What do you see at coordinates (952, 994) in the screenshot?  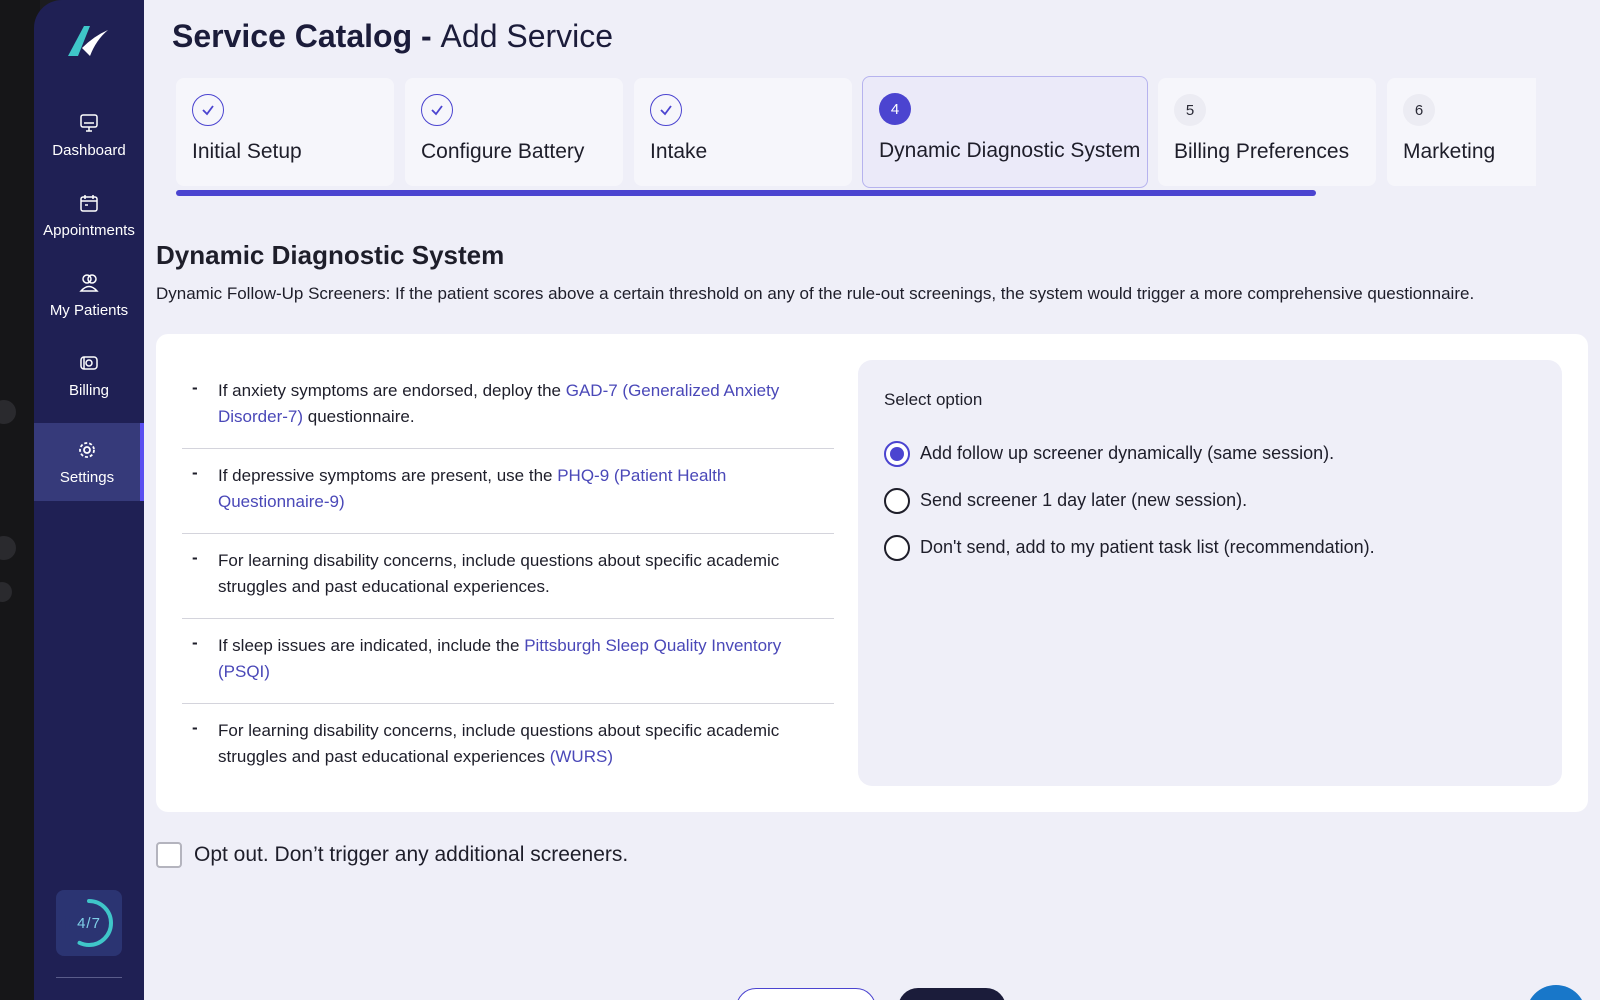 I see `next-button` at bounding box center [952, 994].